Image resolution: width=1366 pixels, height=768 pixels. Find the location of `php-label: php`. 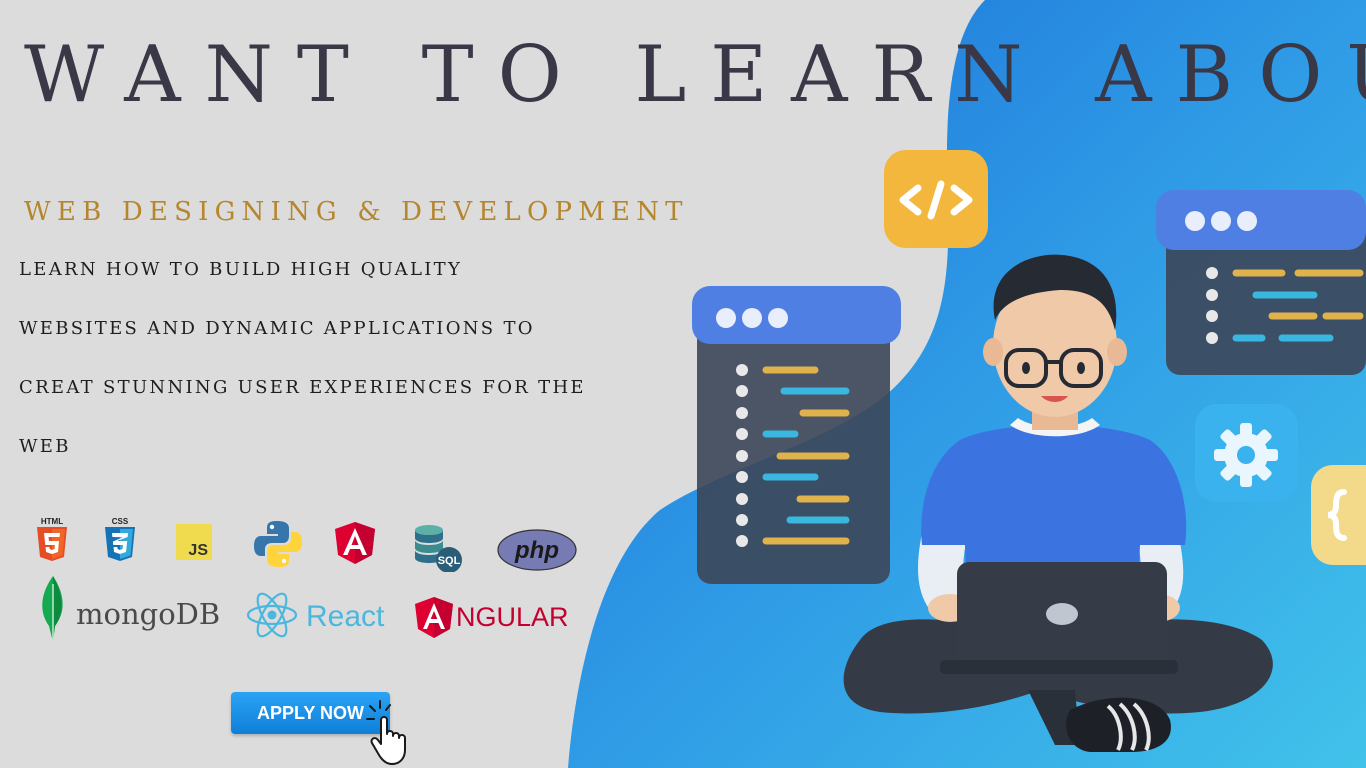

php-label: php is located at coordinates (536, 550).